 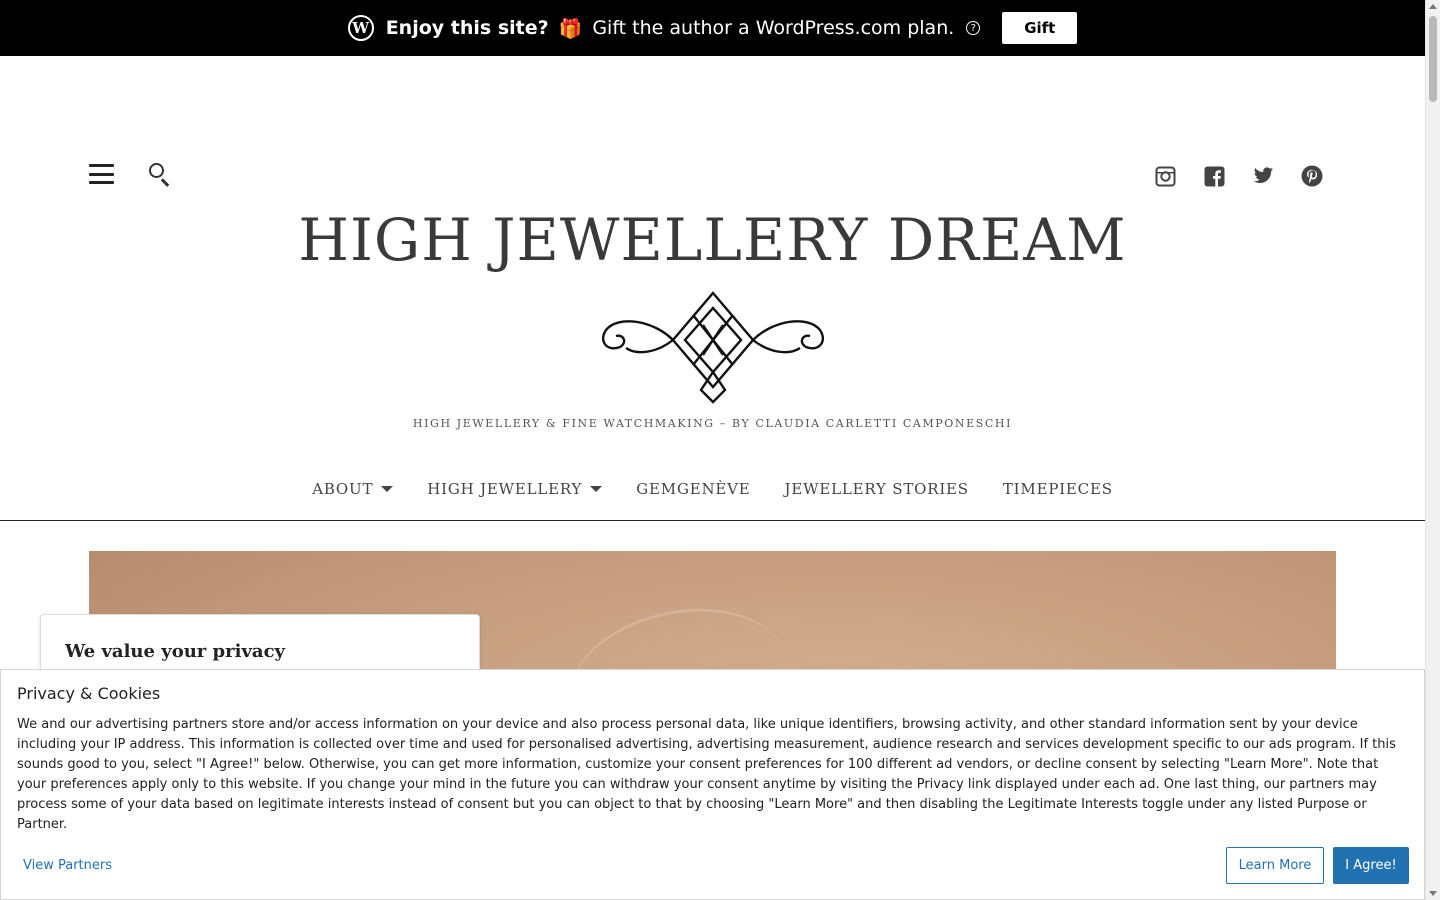 What do you see at coordinates (1433, 59) in the screenshot?
I see `scrollbar-thumb` at bounding box center [1433, 59].